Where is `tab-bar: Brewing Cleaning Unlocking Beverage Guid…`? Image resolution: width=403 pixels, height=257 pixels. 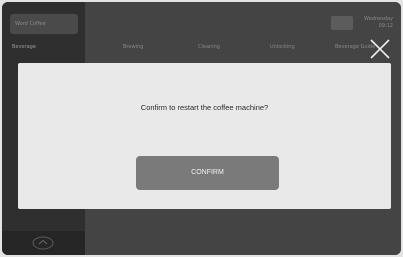 tab-bar: Brewing Cleaning Unlocking Beverage Guid… is located at coordinates (243, 48).